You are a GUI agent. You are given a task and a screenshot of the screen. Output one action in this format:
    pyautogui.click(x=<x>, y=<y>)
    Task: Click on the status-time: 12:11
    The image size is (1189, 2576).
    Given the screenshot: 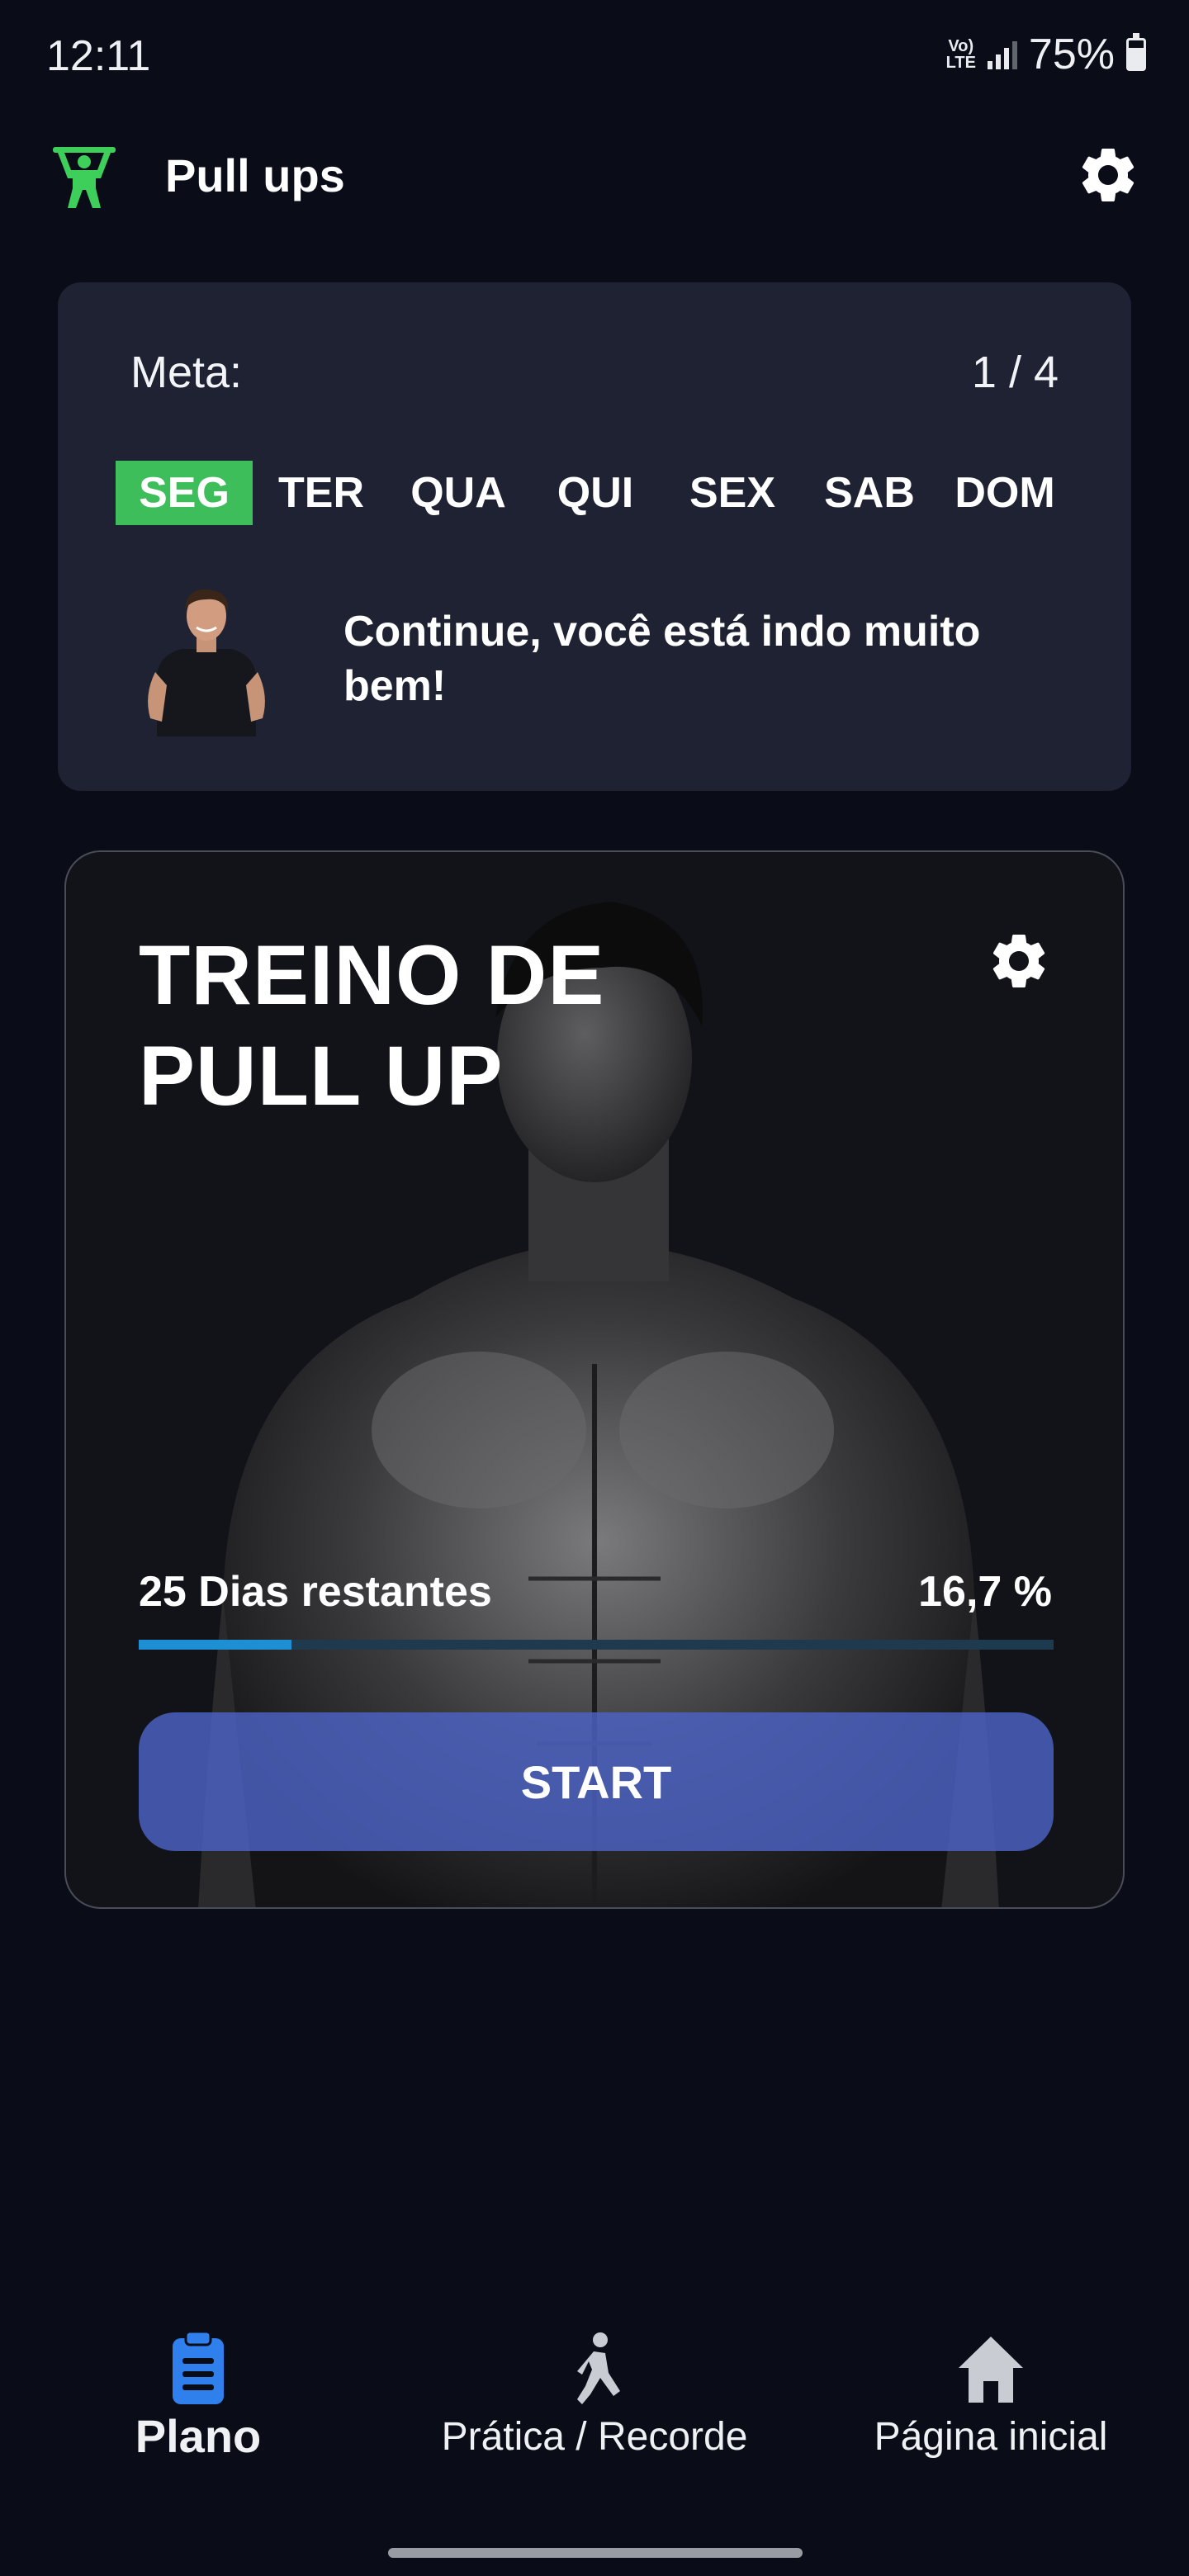 What is the action you would take?
    pyautogui.click(x=98, y=56)
    